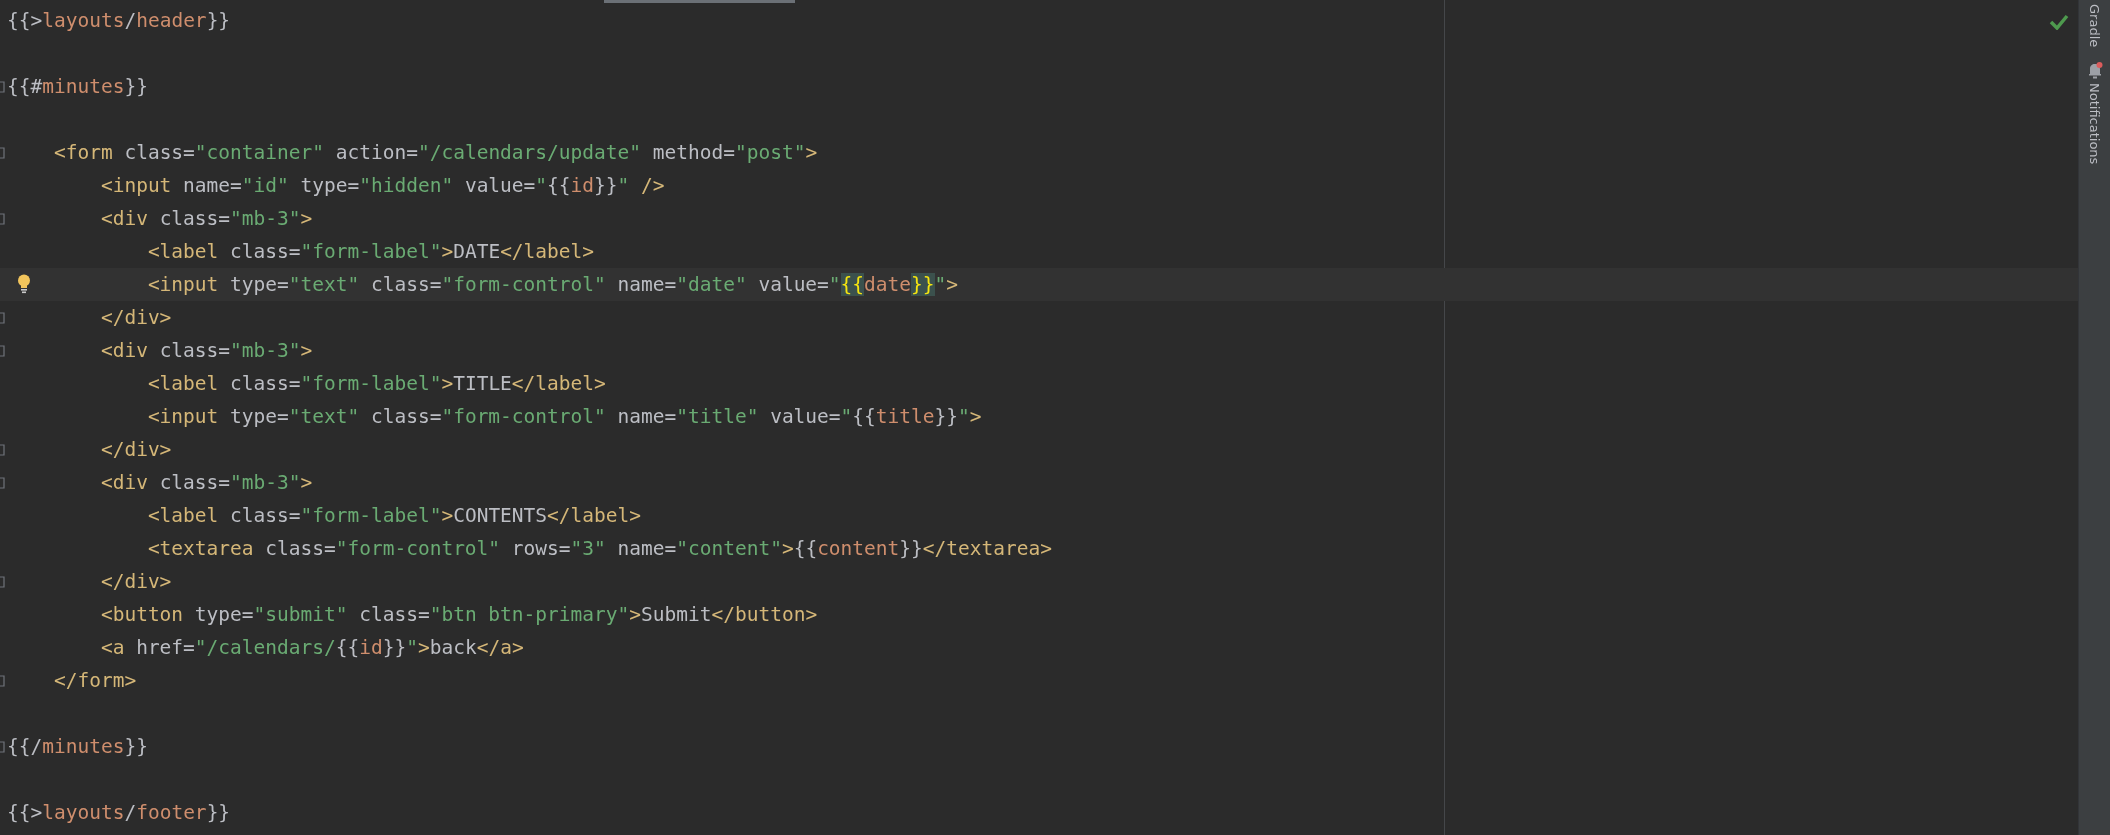 This screenshot has height=835, width=2110. I want to click on code-line: <input type="text" class="form-control" name="title" value="{{title}}">, so click(564, 416).